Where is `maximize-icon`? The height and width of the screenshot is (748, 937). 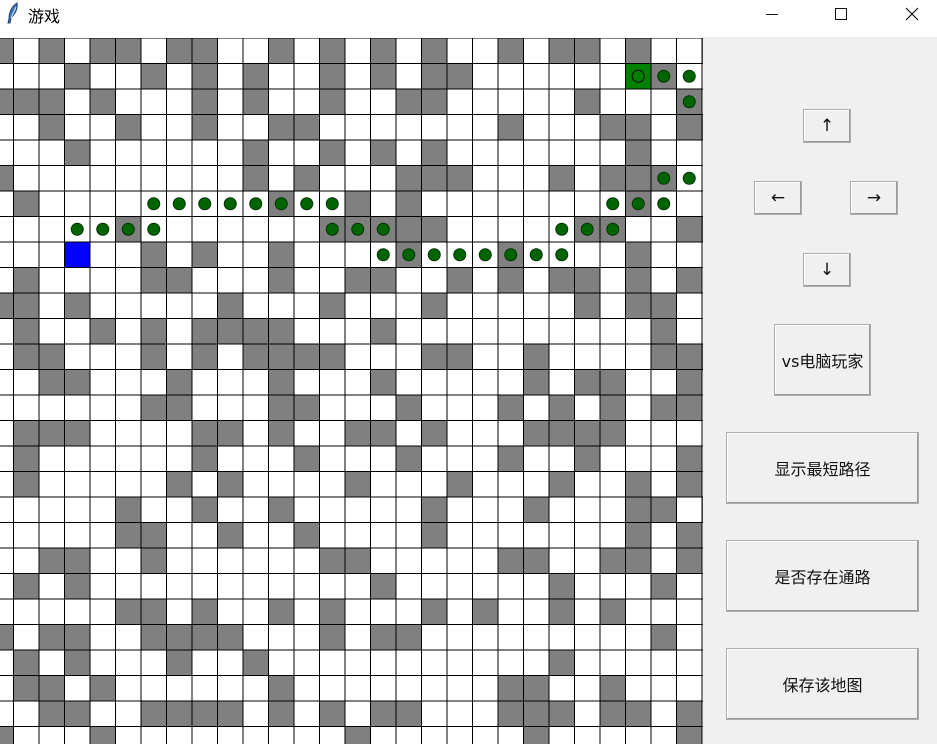
maximize-icon is located at coordinates (841, 14).